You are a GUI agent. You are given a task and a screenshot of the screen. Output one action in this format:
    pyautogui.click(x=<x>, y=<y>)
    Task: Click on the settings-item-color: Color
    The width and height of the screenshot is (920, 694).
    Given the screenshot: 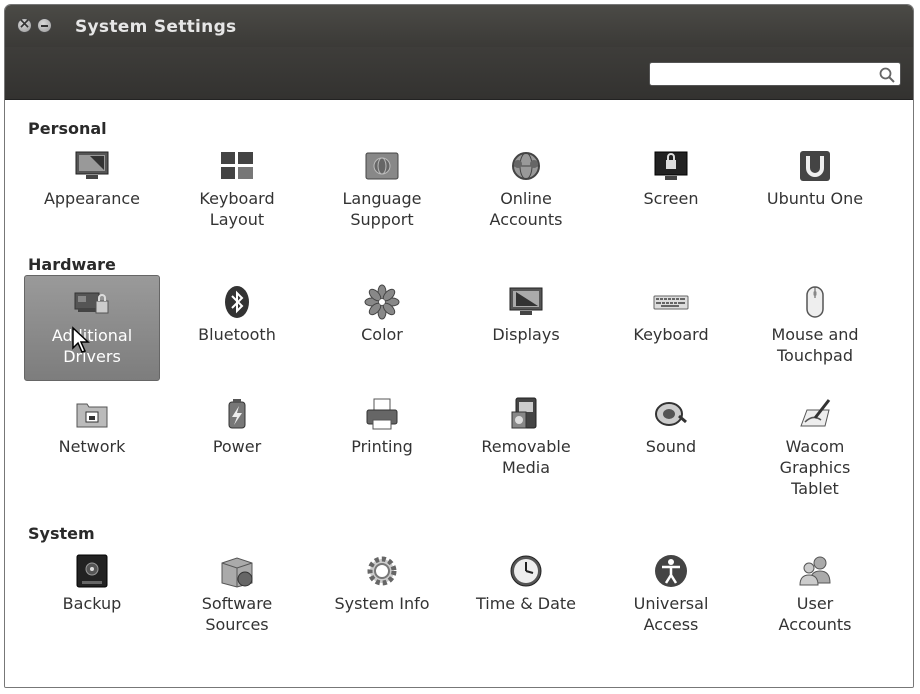 What is the action you would take?
    pyautogui.click(x=382, y=314)
    